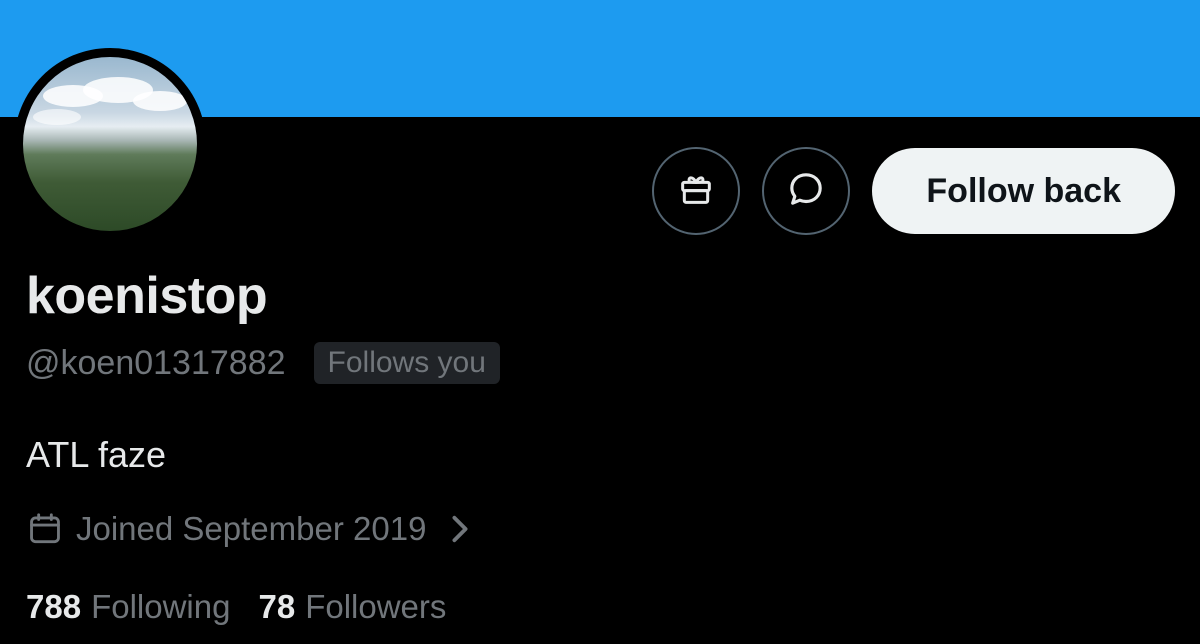 This screenshot has height=644, width=1200. I want to click on message-button, so click(806, 191).